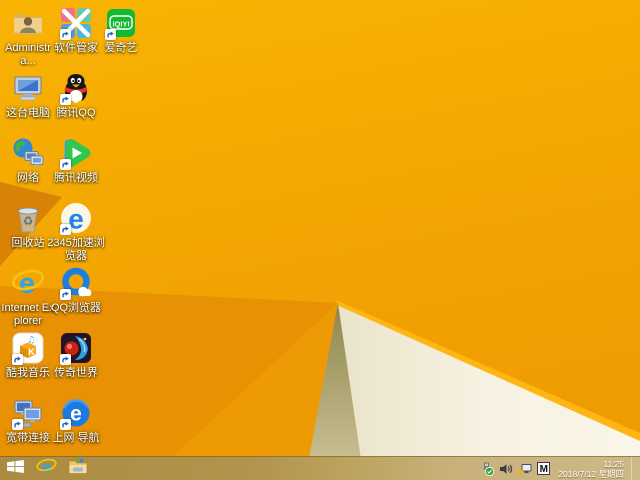 This screenshot has width=640, height=480. I want to click on start-button, so click(15, 468).